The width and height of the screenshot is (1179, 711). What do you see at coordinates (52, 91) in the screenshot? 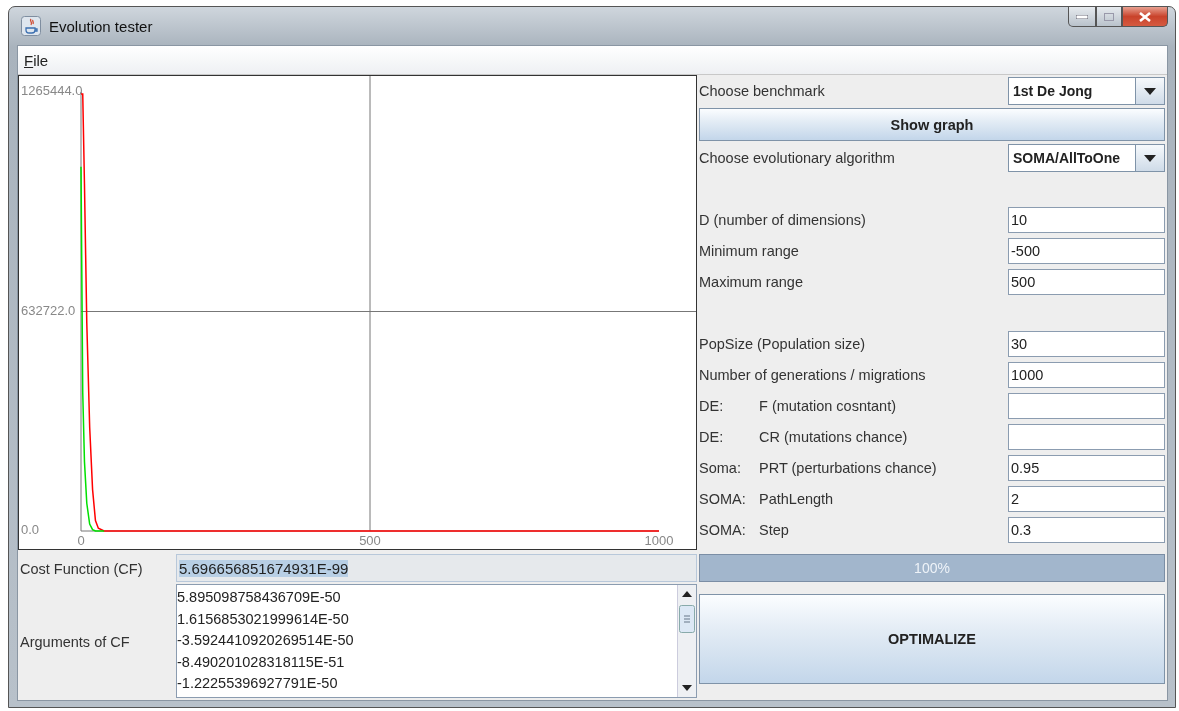
I see `y-tick-label: 1265444.0` at bounding box center [52, 91].